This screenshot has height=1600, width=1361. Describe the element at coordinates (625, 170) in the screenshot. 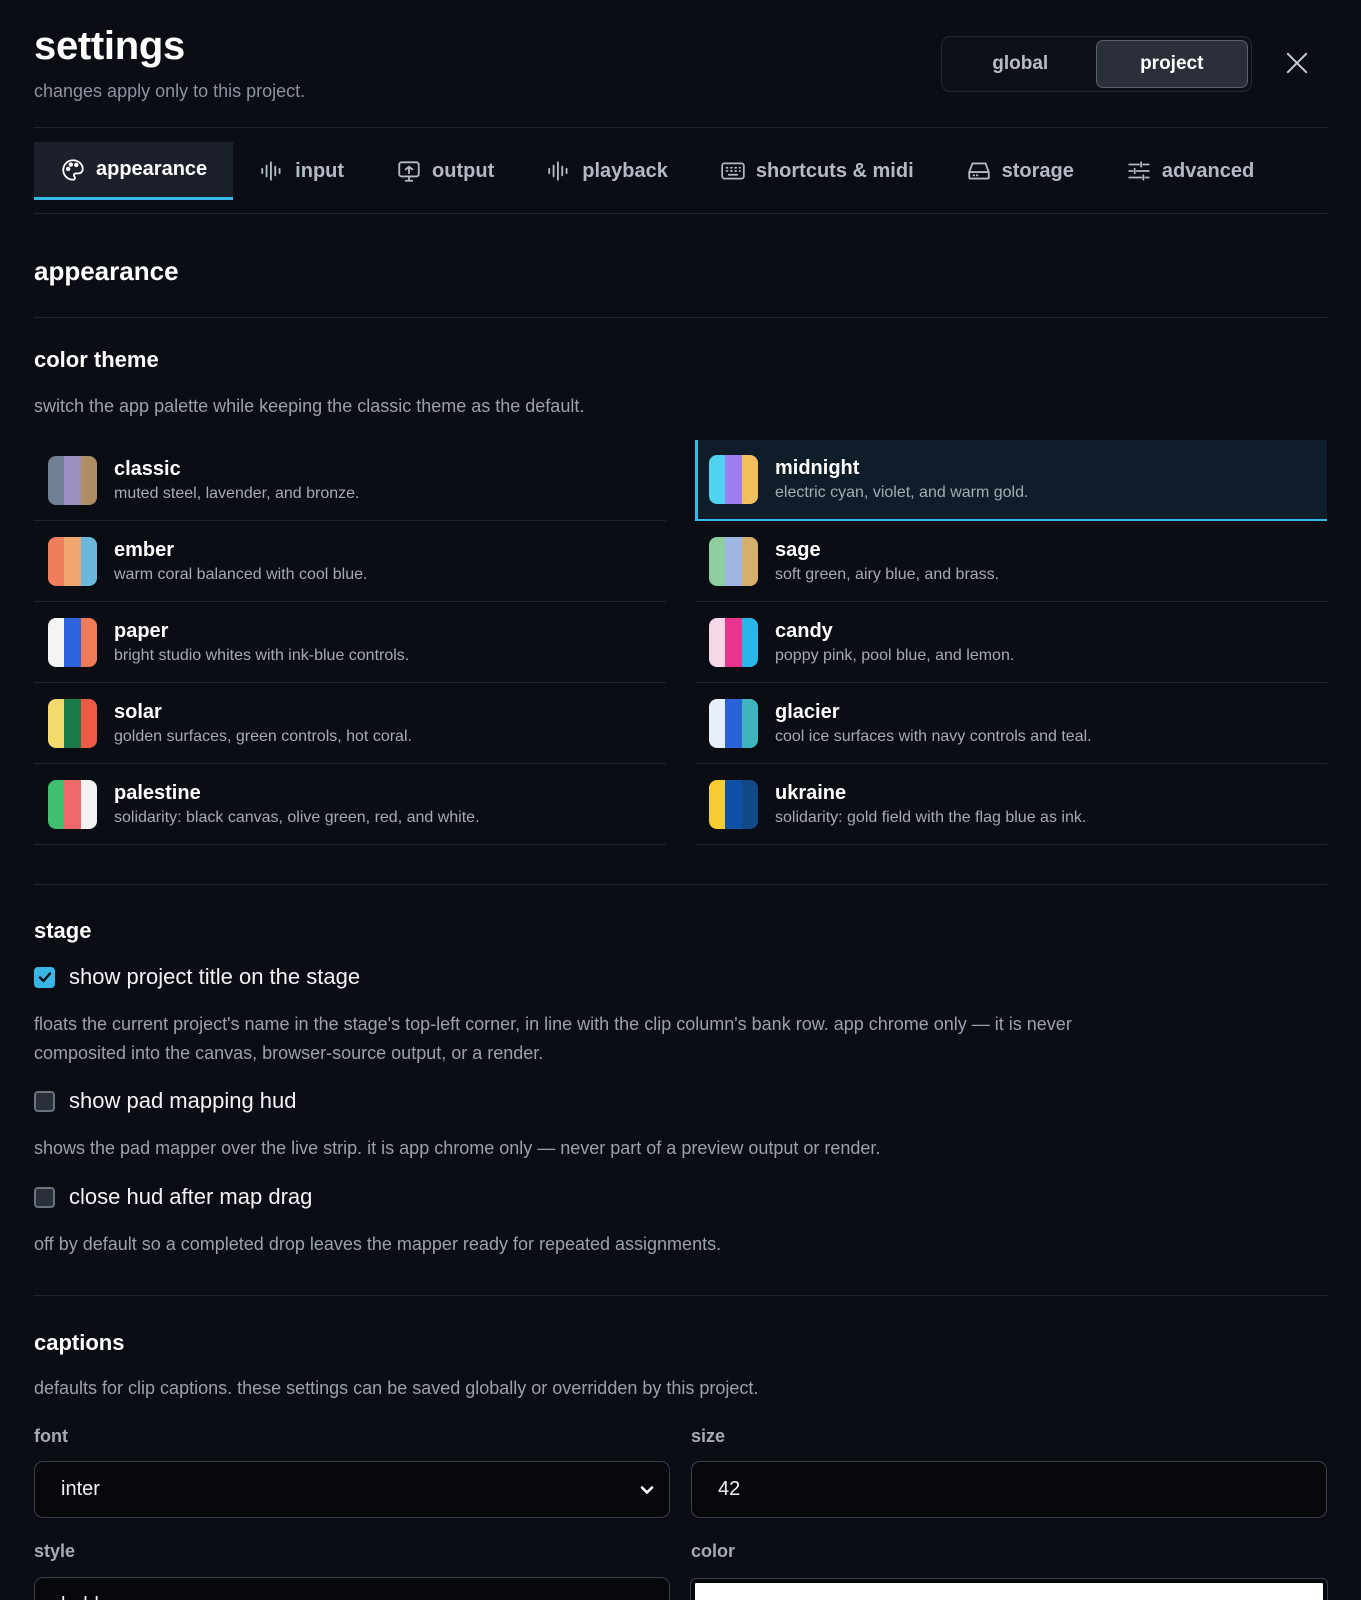

I see `tab-label: playback` at that location.